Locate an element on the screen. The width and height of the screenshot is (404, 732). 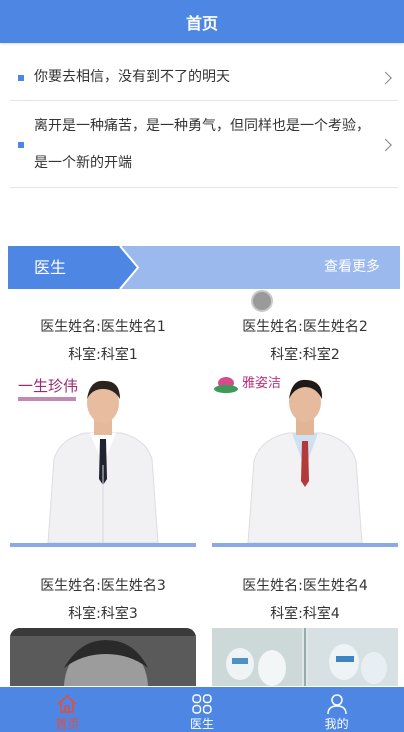
doctor-section-header: 医生 查看更多 is located at coordinates (204, 267).